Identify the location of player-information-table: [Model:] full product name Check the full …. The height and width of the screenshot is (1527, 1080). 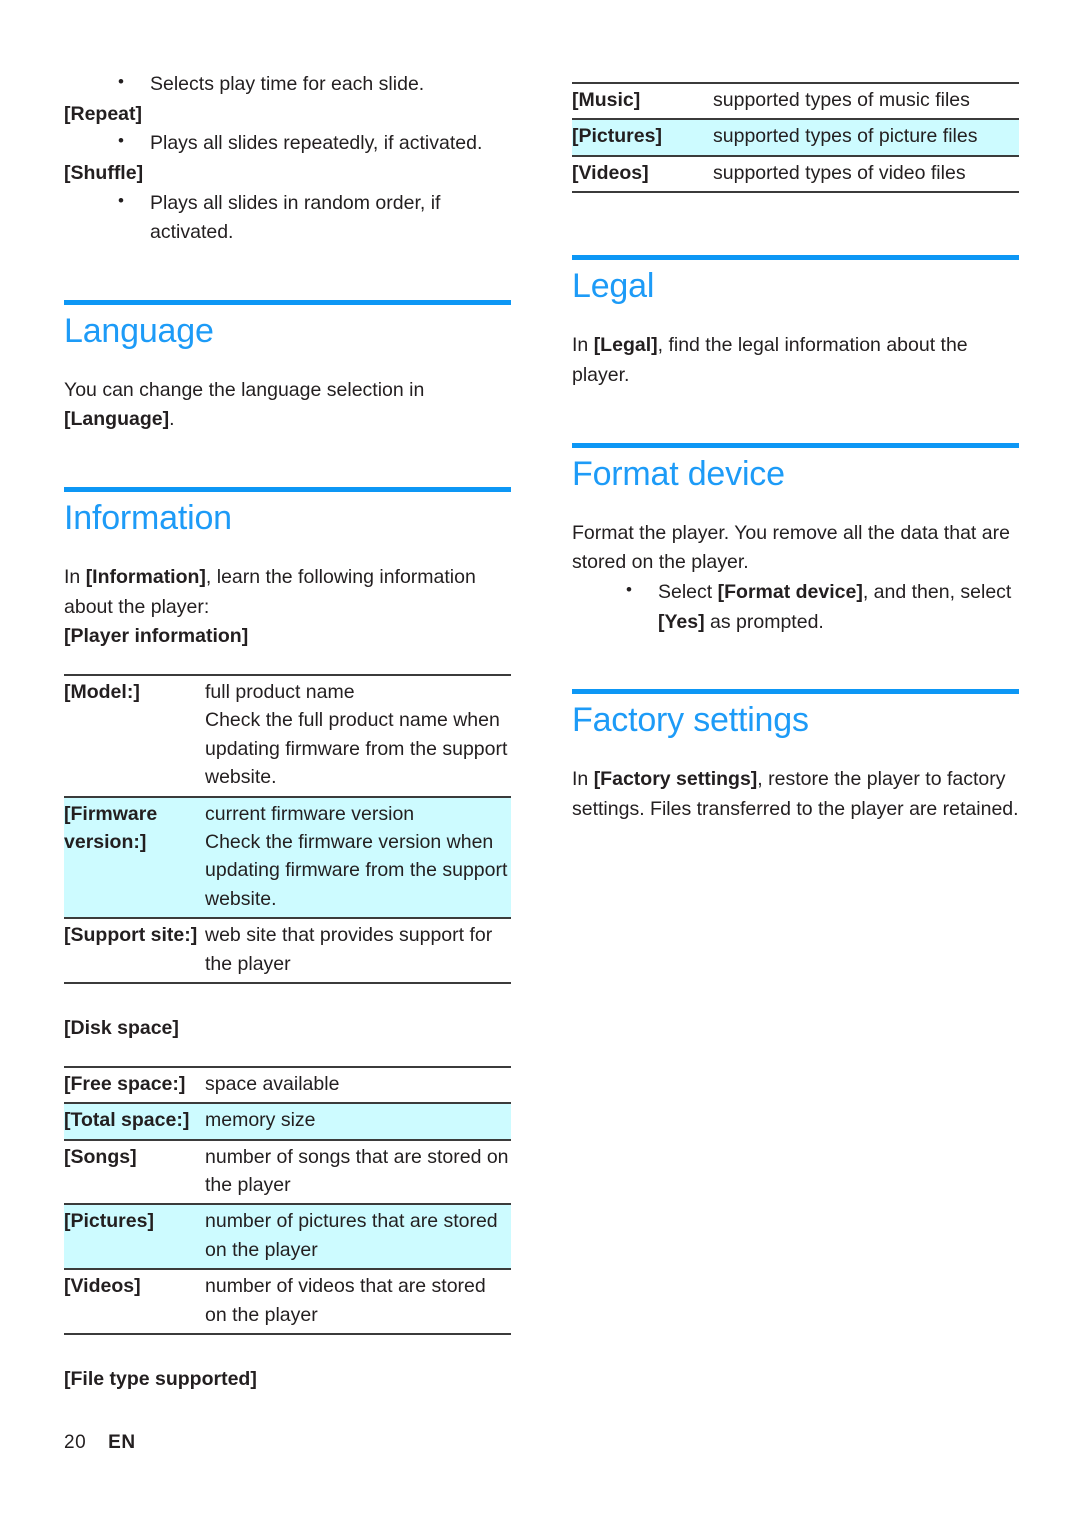
(287, 829).